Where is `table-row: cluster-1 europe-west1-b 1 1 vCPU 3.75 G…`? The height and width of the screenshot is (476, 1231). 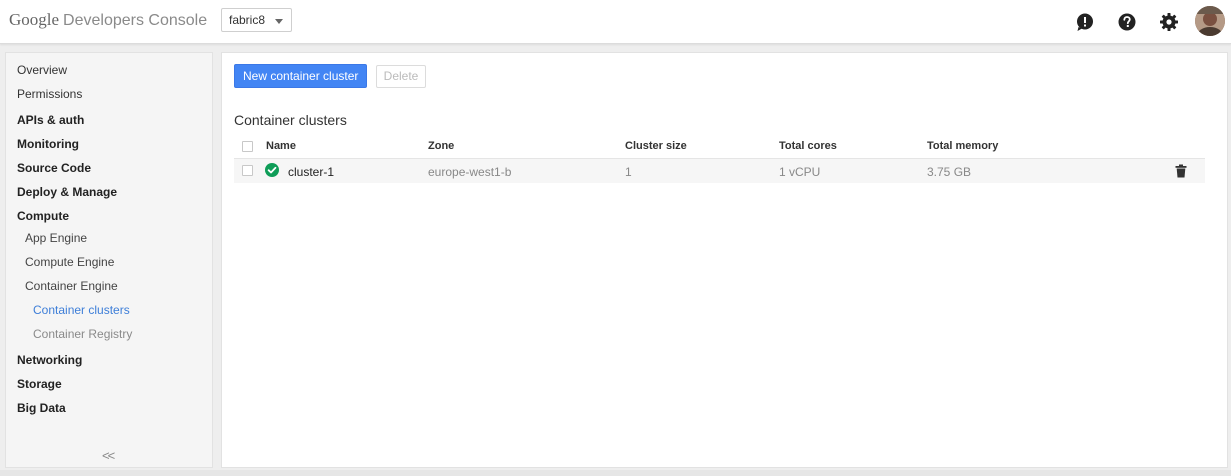 table-row: cluster-1 europe-west1-b 1 1 vCPU 3.75 G… is located at coordinates (719, 171).